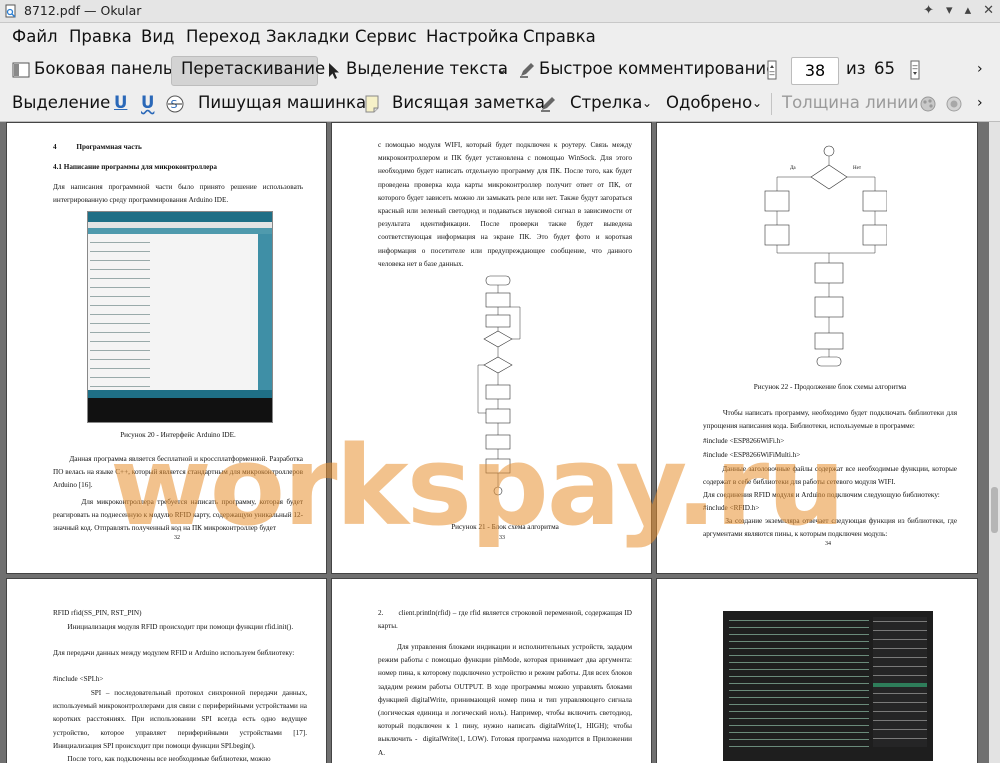 The height and width of the screenshot is (763, 1000). What do you see at coordinates (120, 102) in the screenshot?
I see `underline-icon: U` at bounding box center [120, 102].